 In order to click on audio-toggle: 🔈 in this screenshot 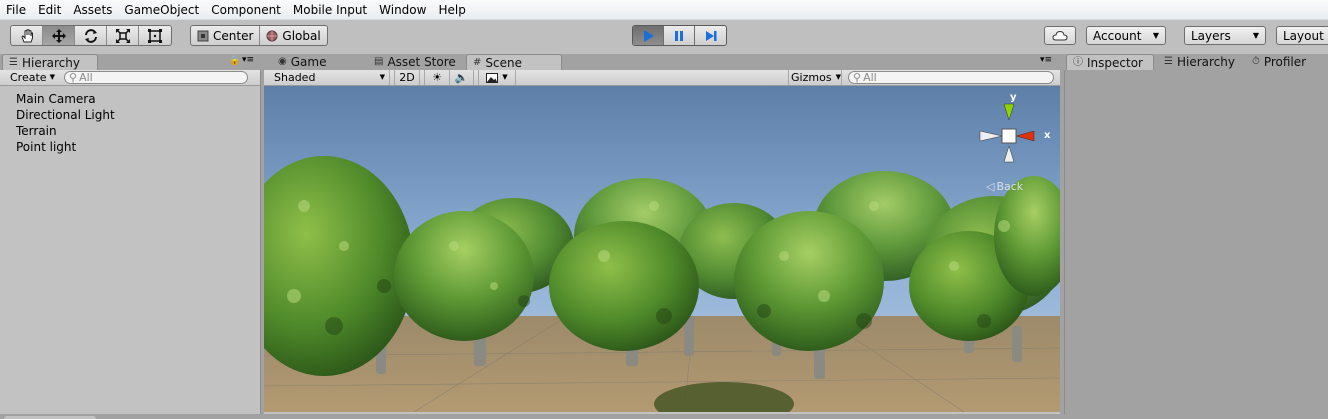, I will do `click(462, 77)`.